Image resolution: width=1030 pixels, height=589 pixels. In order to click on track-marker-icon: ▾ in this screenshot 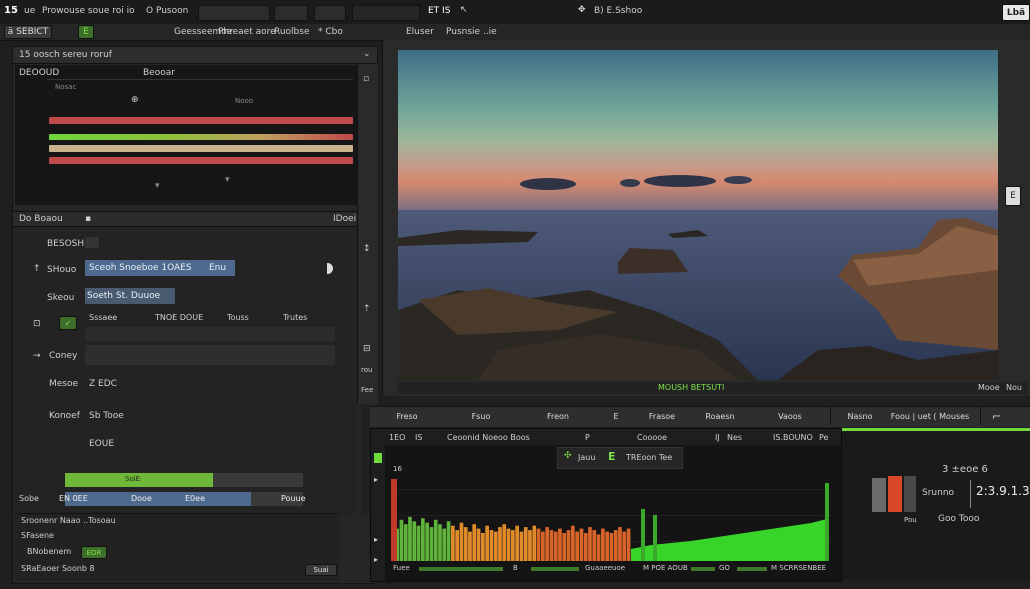, I will do `click(227, 180)`.